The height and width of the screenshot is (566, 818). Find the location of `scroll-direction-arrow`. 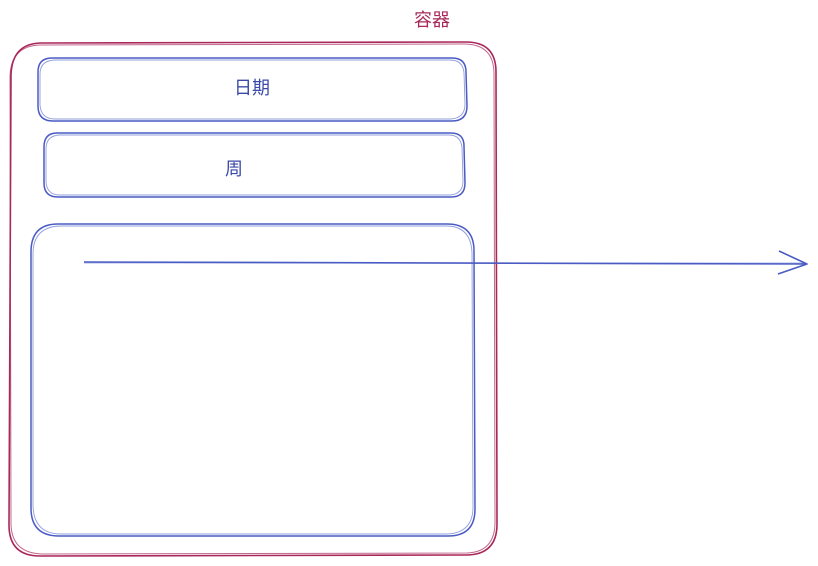

scroll-direction-arrow is located at coordinates (445, 262).